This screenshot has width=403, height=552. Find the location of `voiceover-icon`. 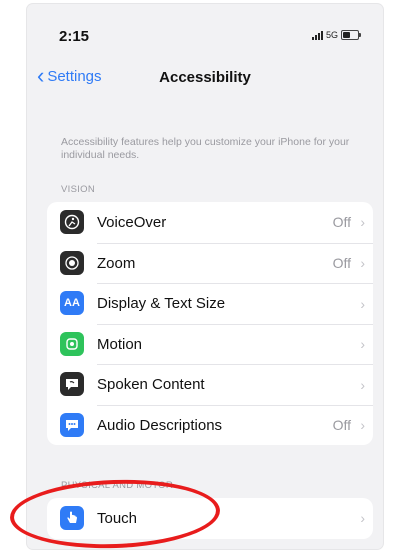

voiceover-icon is located at coordinates (72, 222).